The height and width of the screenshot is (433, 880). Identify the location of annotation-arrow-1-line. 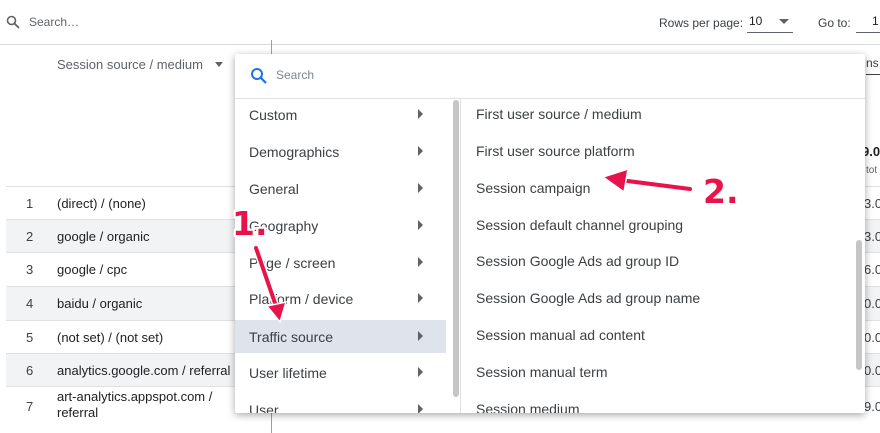
(266, 277).